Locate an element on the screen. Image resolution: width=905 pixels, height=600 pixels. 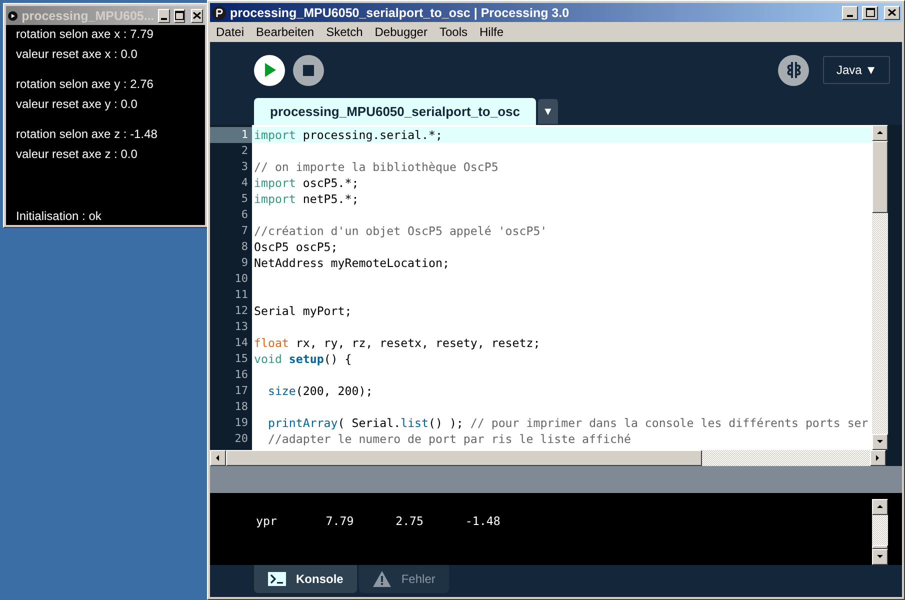
tab-menu-button: ▼ is located at coordinates (548, 111).